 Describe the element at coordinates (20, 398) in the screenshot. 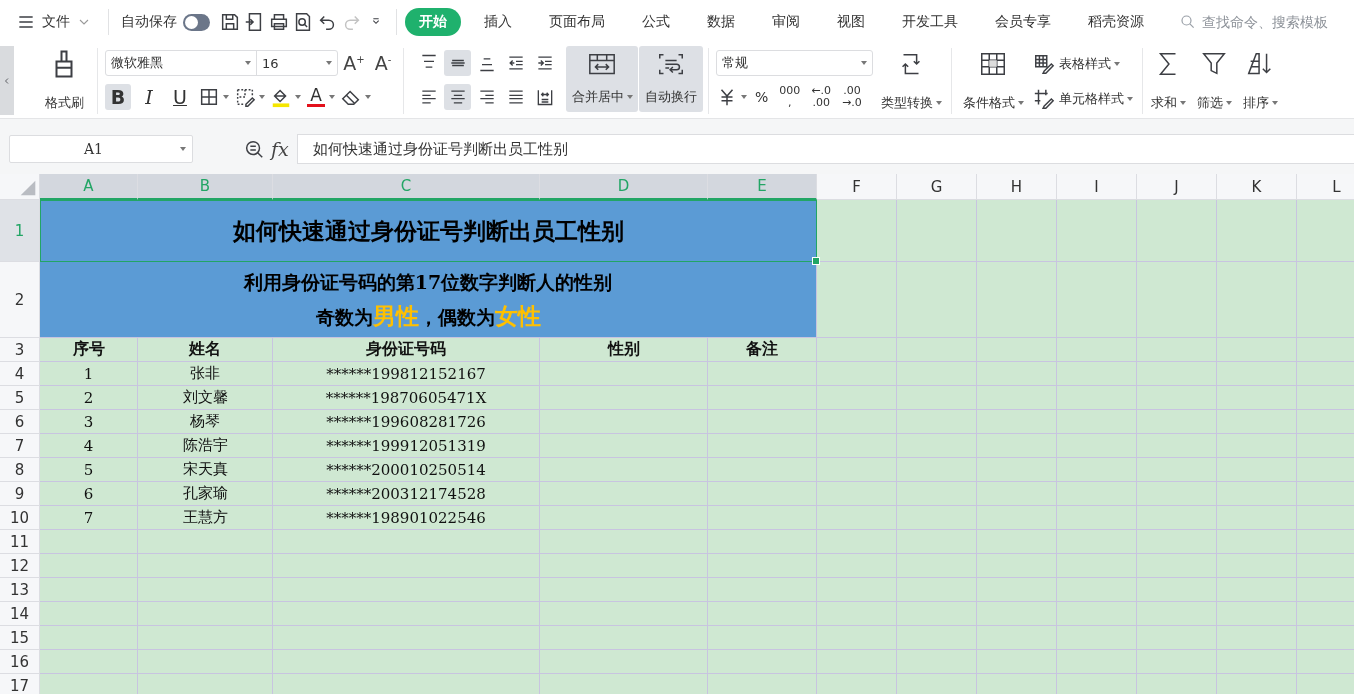

I see `row-number: 5` at that location.